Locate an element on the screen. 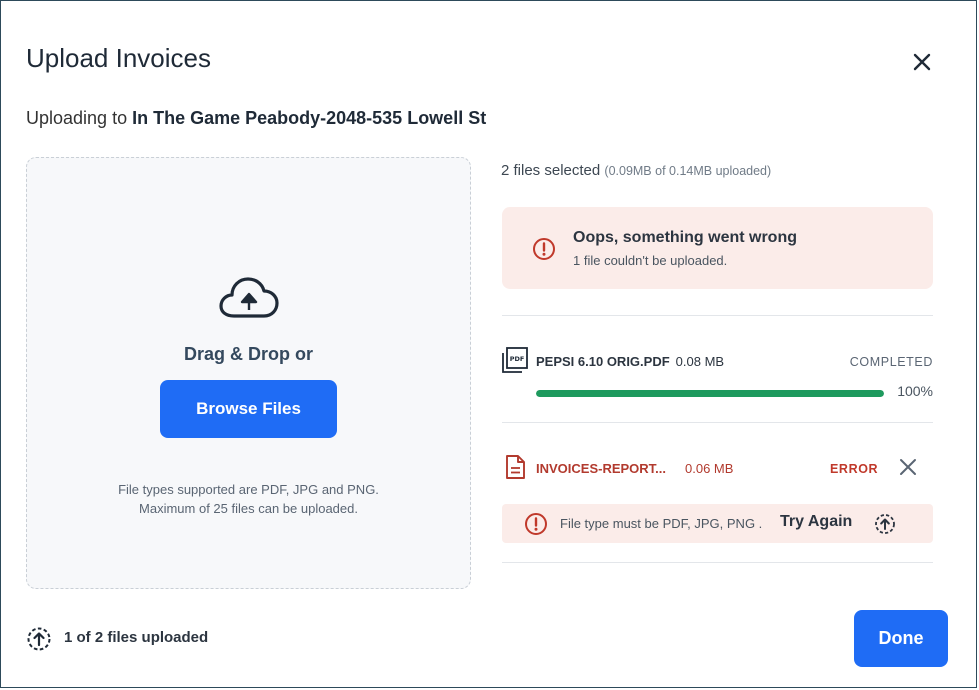  upload-count-status: 1 of 2 files uploaded is located at coordinates (136, 637).